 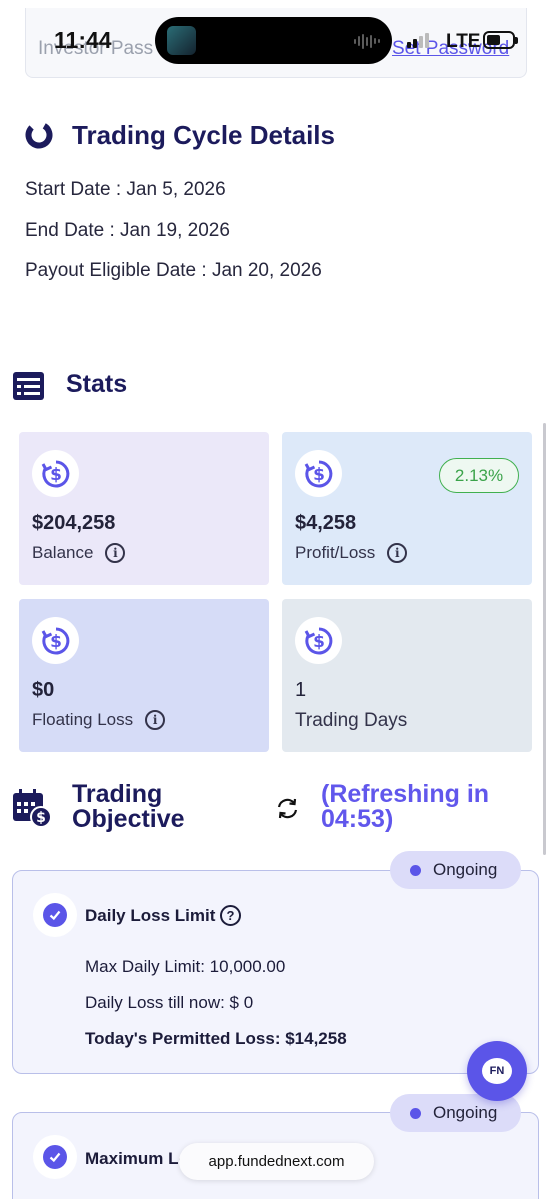 I want to click on balance-label: Balance, so click(x=63, y=552).